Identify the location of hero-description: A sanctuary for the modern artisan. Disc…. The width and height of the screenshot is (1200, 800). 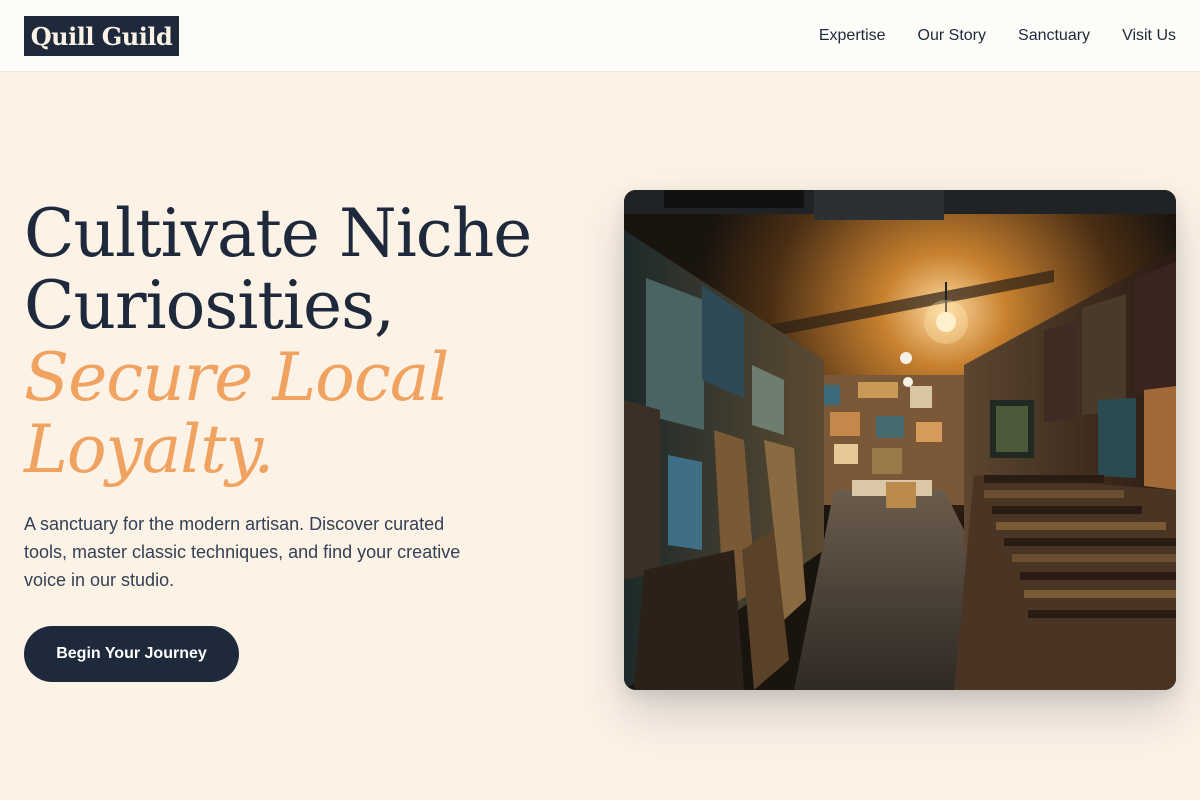
(242, 552).